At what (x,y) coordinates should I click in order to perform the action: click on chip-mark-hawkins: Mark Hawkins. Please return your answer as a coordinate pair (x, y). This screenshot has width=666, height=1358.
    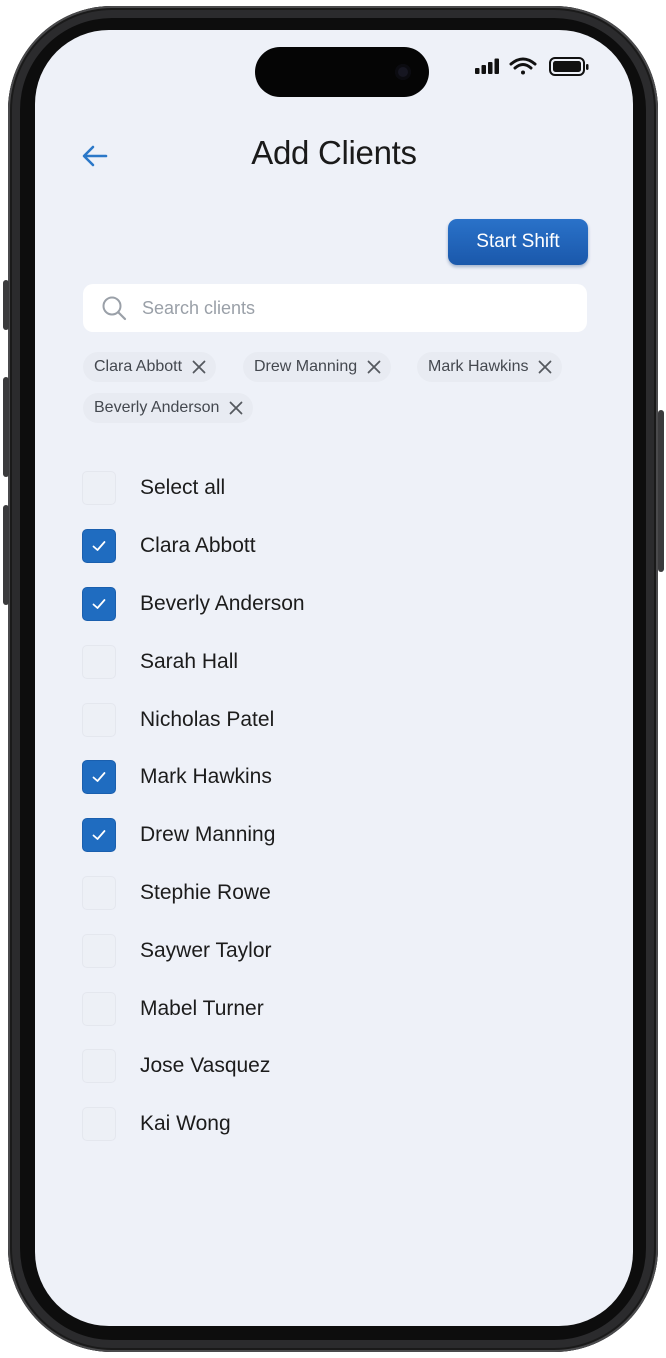
    Looking at the image, I should click on (490, 367).